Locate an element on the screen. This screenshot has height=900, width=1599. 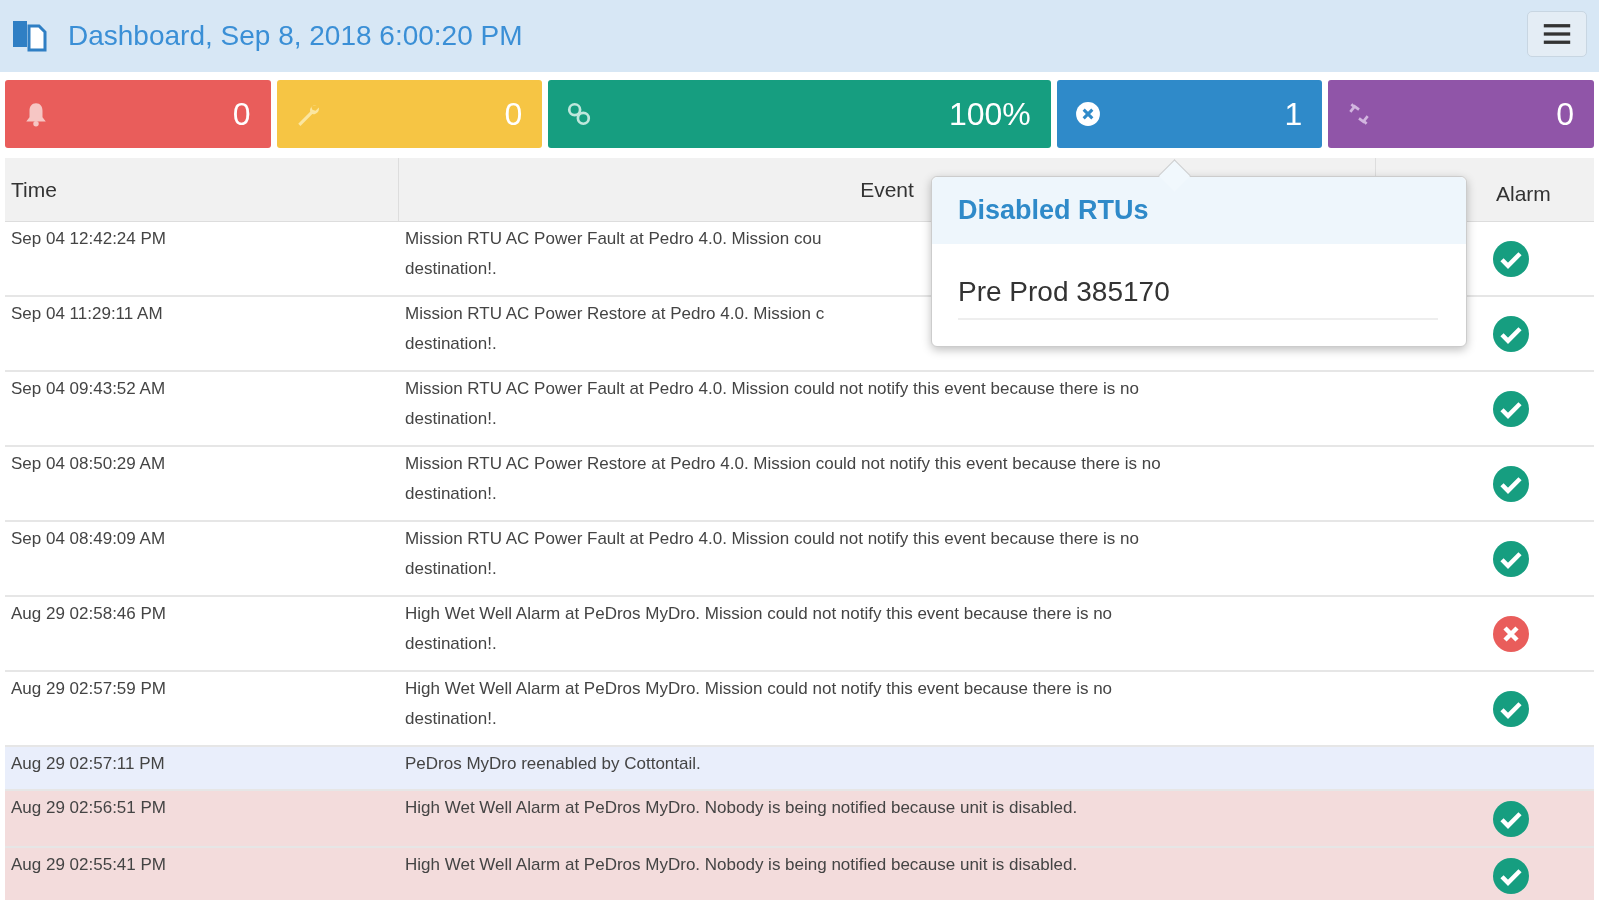
menu-button is located at coordinates (1557, 34).